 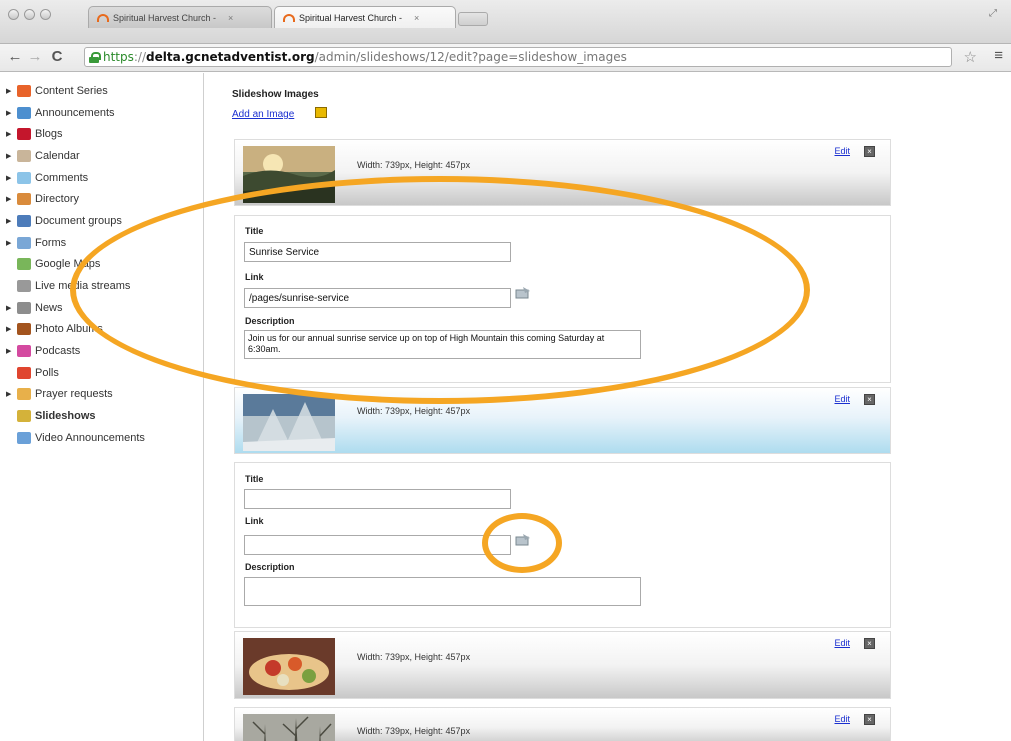 I want to click on sidebar-item-directory: ▶ Directory, so click(x=101, y=199).